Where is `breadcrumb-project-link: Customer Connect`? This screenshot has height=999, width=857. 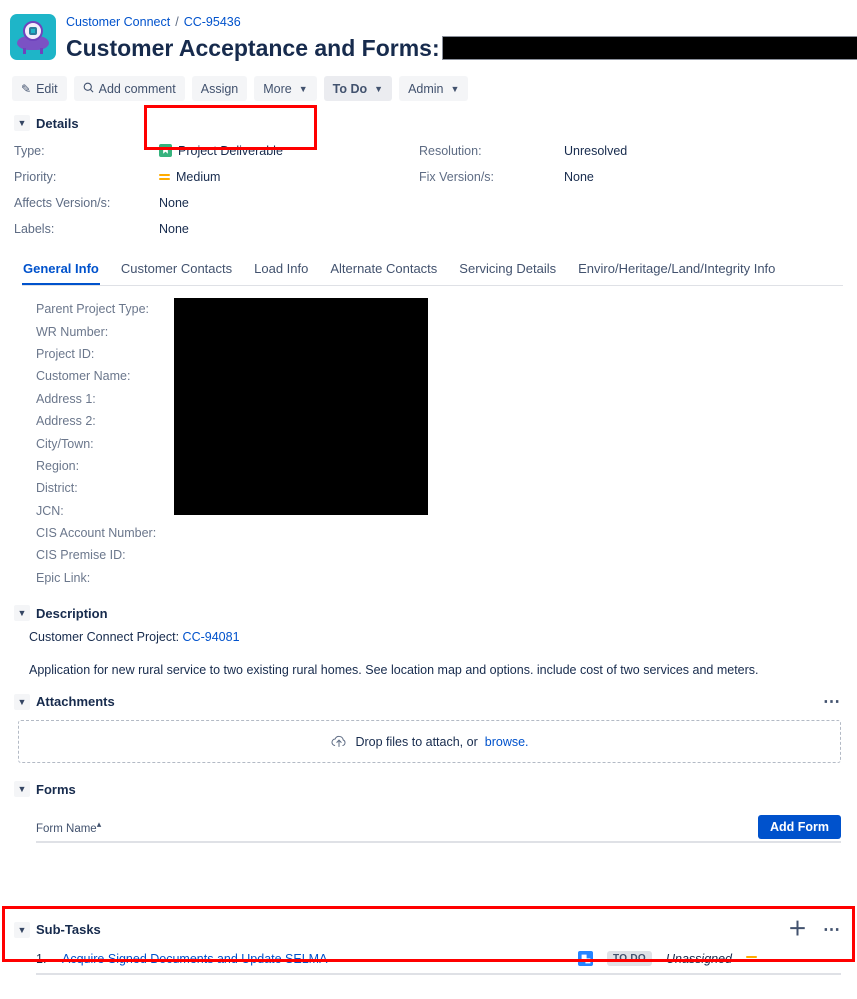
breadcrumb-project-link: Customer Connect is located at coordinates (118, 22).